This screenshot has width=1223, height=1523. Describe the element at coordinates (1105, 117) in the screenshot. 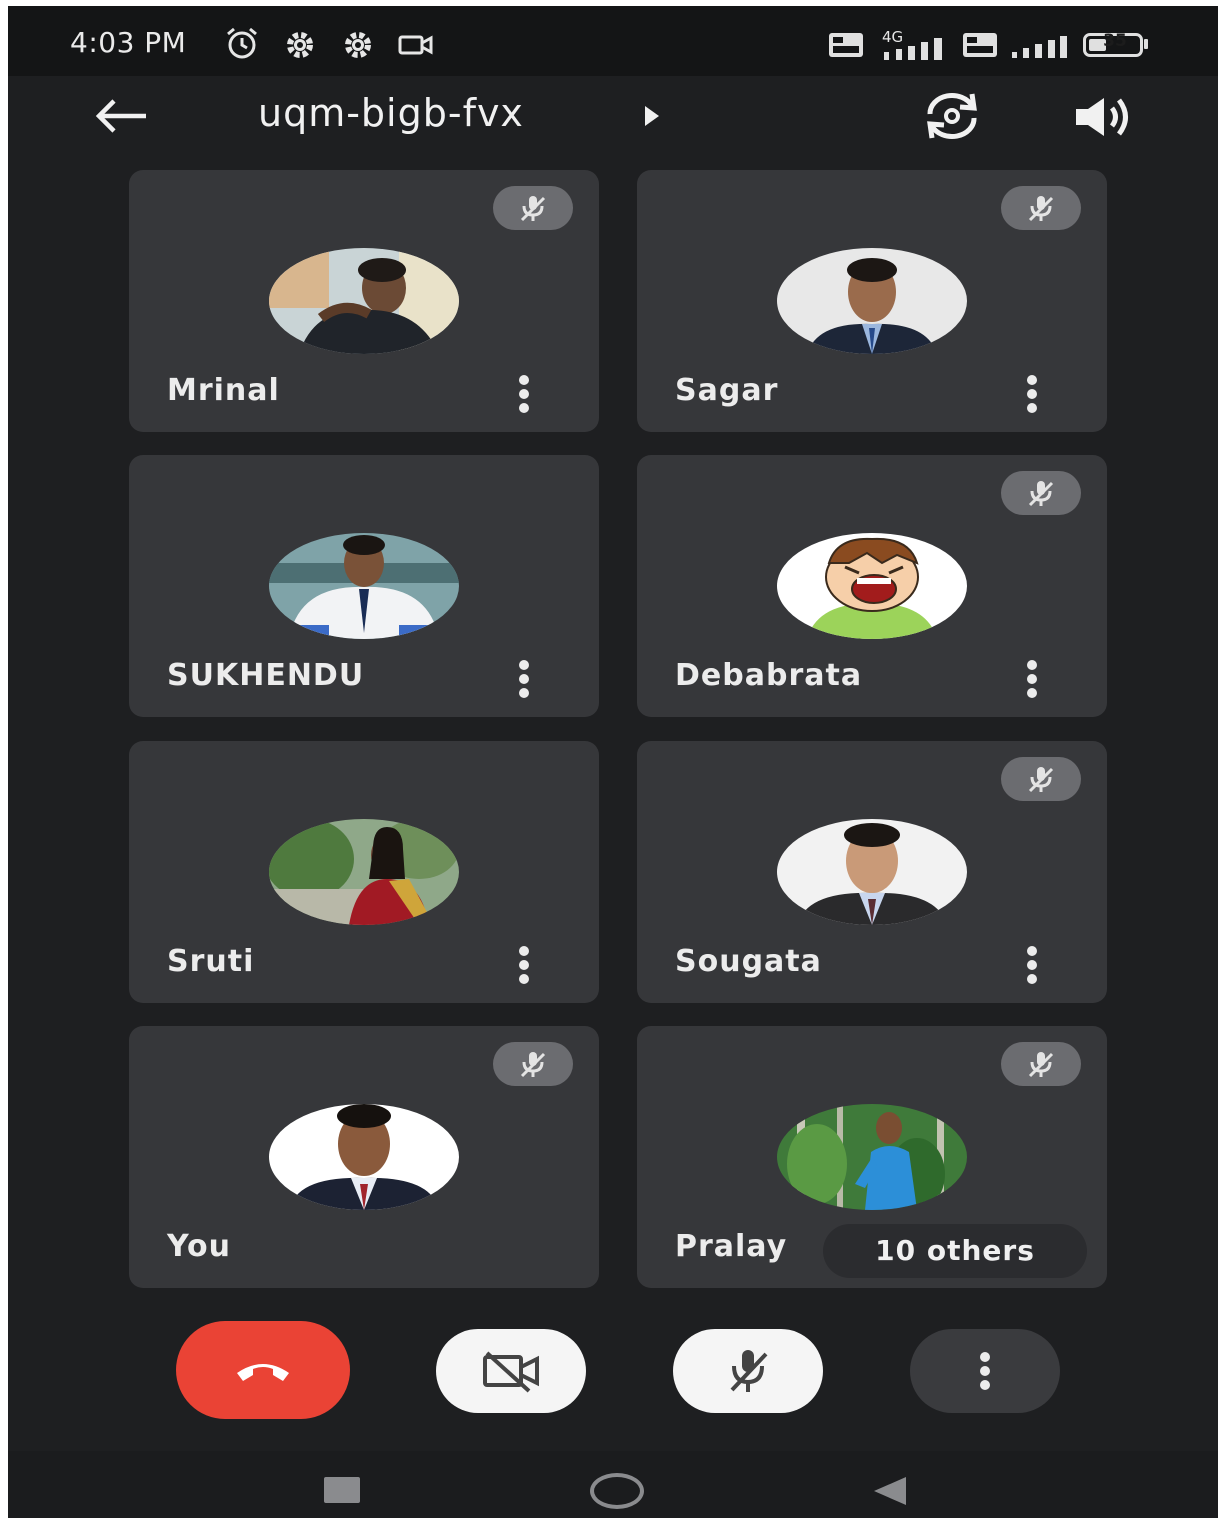

I see `speaker-icon` at that location.